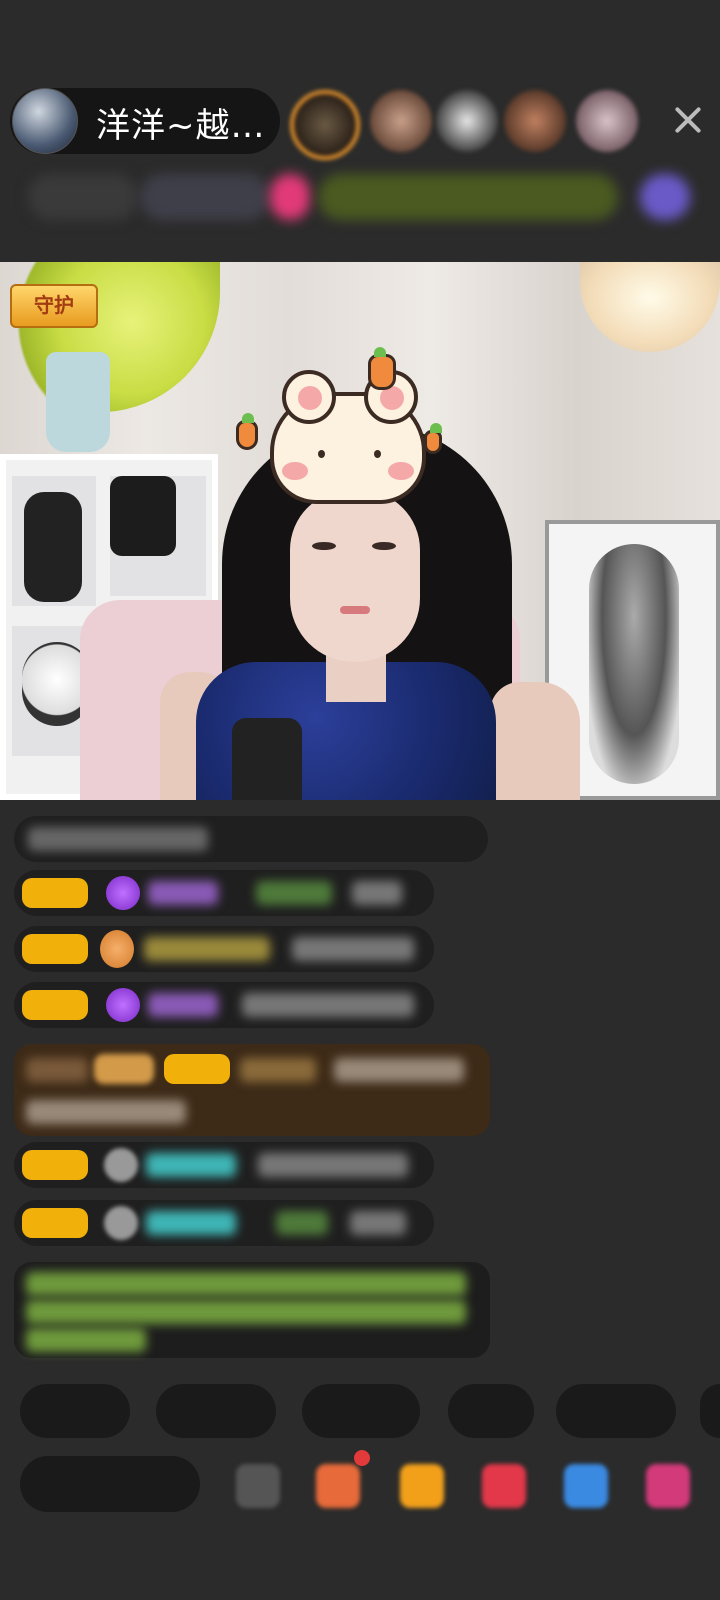  What do you see at coordinates (362, 1458) in the screenshot?
I see `notification-dot` at bounding box center [362, 1458].